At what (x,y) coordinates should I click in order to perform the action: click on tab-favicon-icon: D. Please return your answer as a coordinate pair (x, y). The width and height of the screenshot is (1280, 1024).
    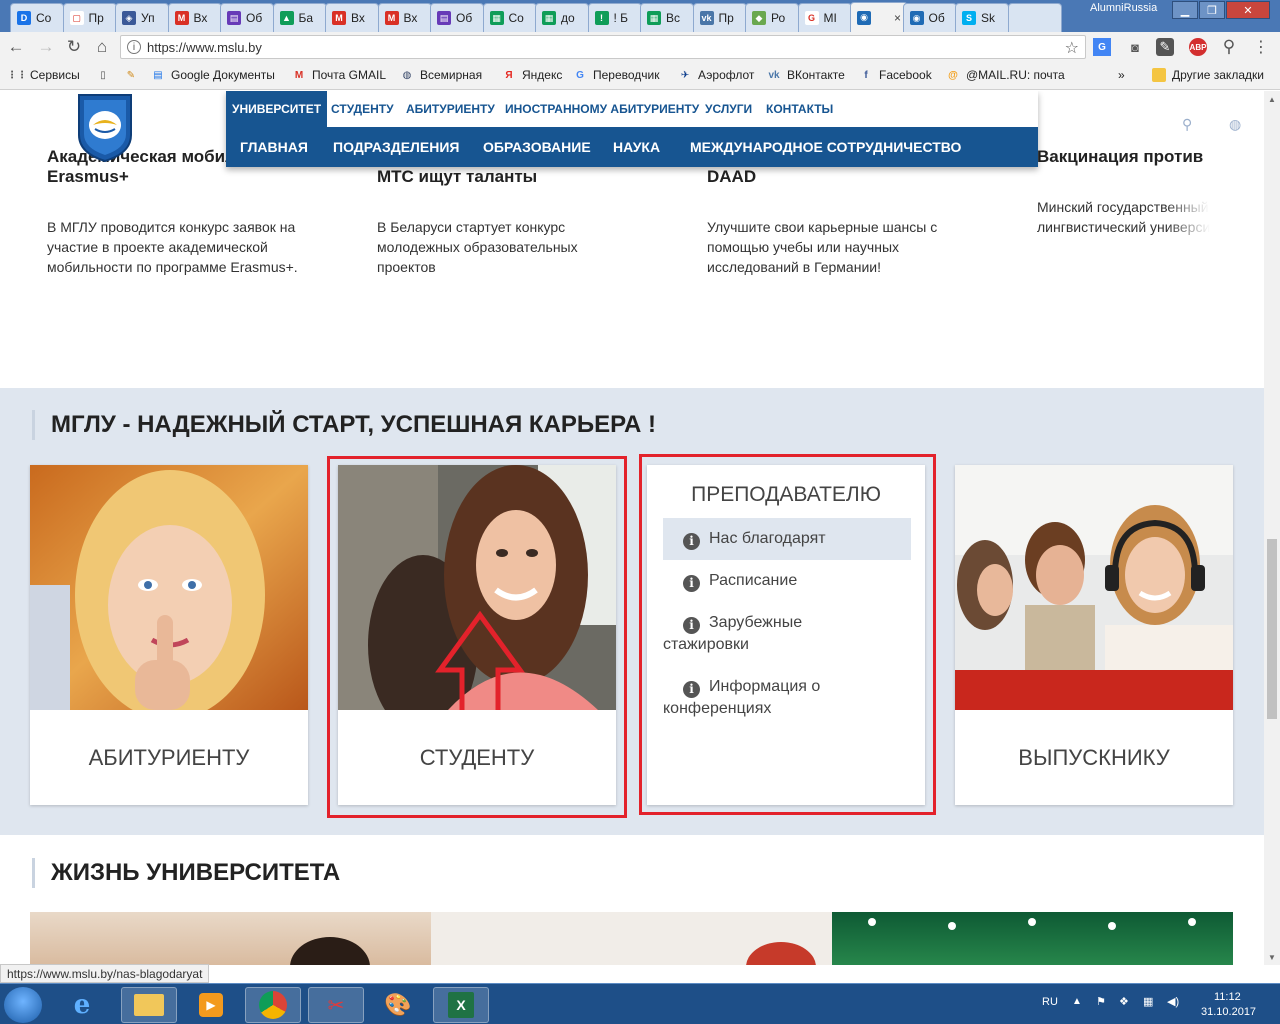
    Looking at the image, I should click on (24, 18).